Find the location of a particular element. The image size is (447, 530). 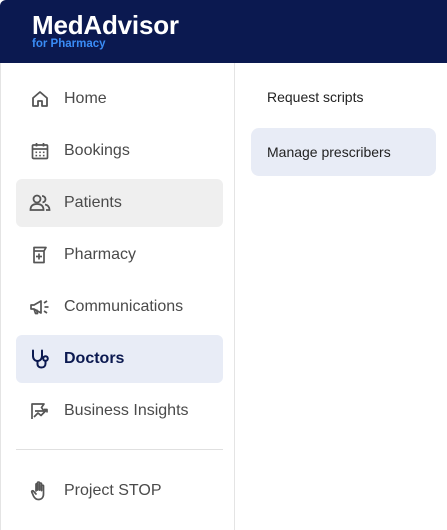

sidebar-item-bookings: Bookings is located at coordinates (119, 151).